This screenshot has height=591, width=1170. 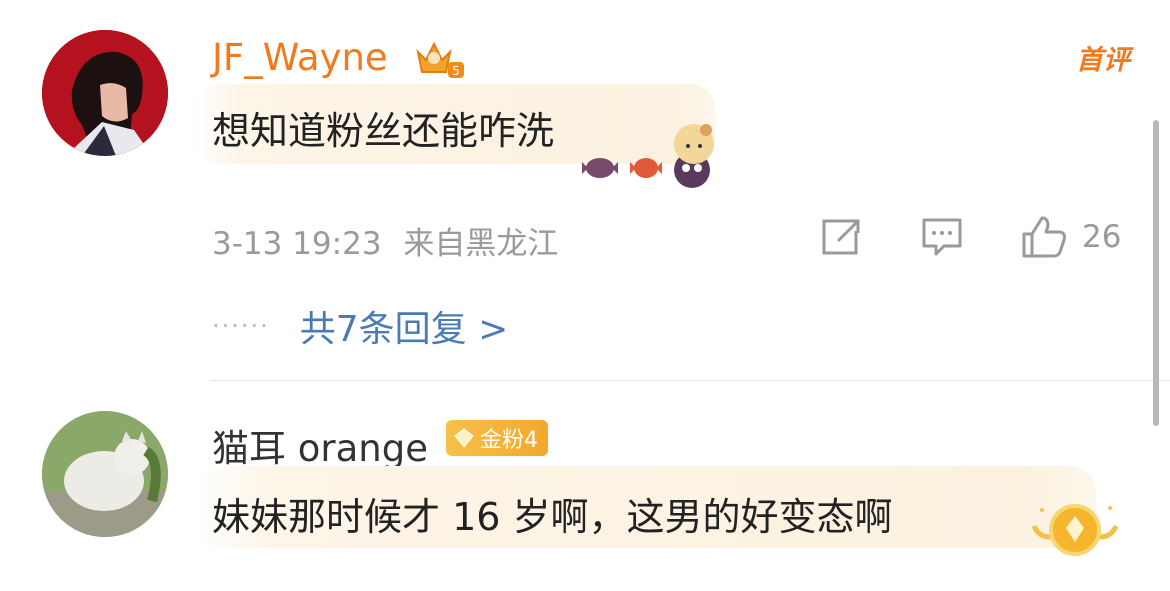 I want to click on comment-time: 3-13 19:23, so click(x=297, y=244).